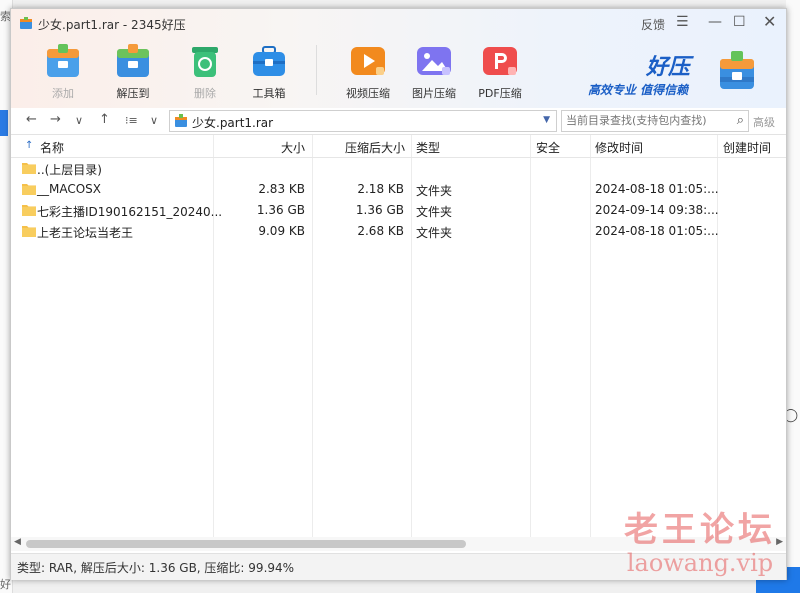  What do you see at coordinates (398, 23) in the screenshot?
I see `title-bar: 少女.part1.rar - 2345好压 反馈 ☰ — ☐ ✕` at bounding box center [398, 23].